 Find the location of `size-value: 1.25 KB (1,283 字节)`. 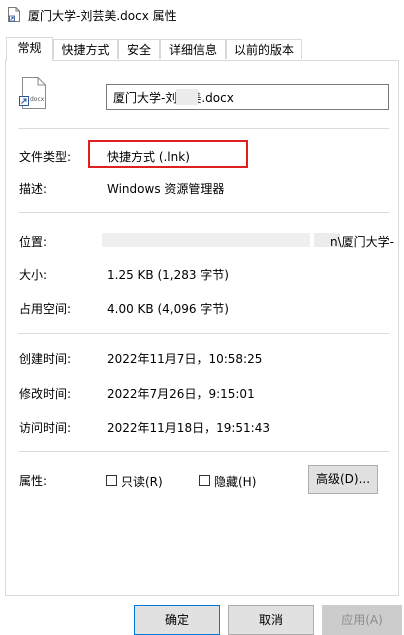

size-value: 1.25 KB (1,283 字节) is located at coordinates (168, 275).